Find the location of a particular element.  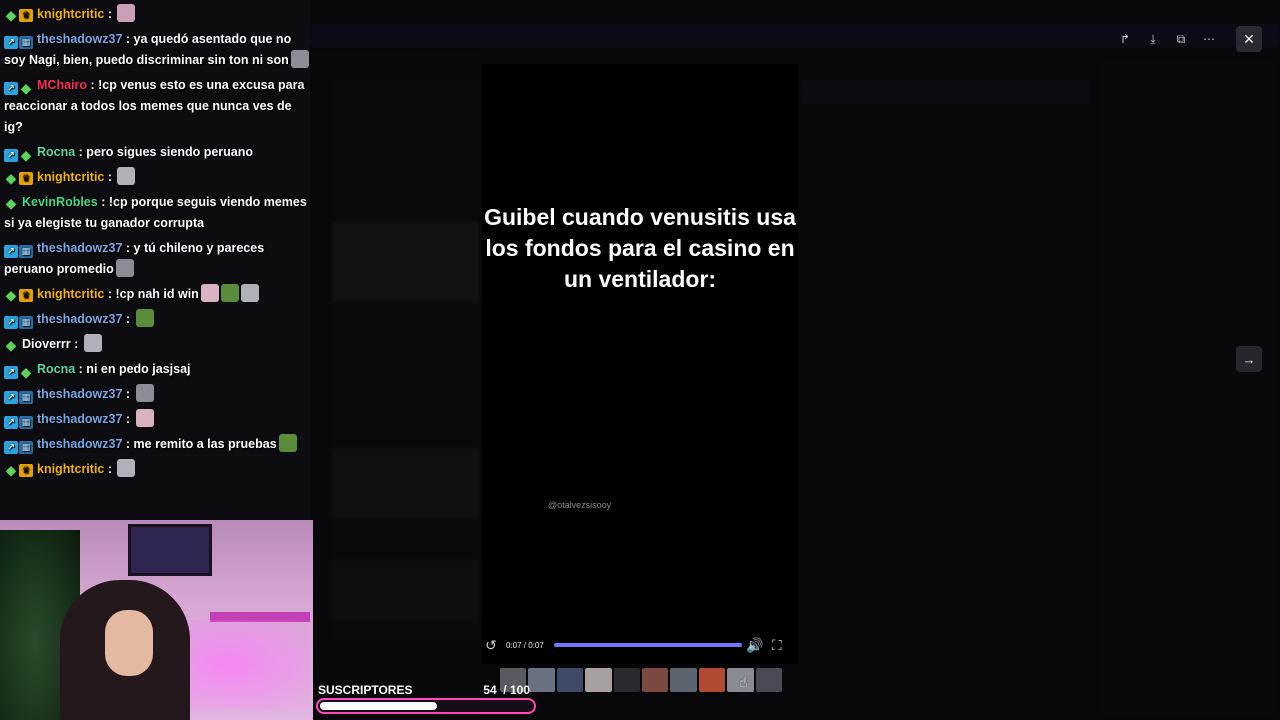

open-external-icon: ⧉ is located at coordinates (1181, 39).